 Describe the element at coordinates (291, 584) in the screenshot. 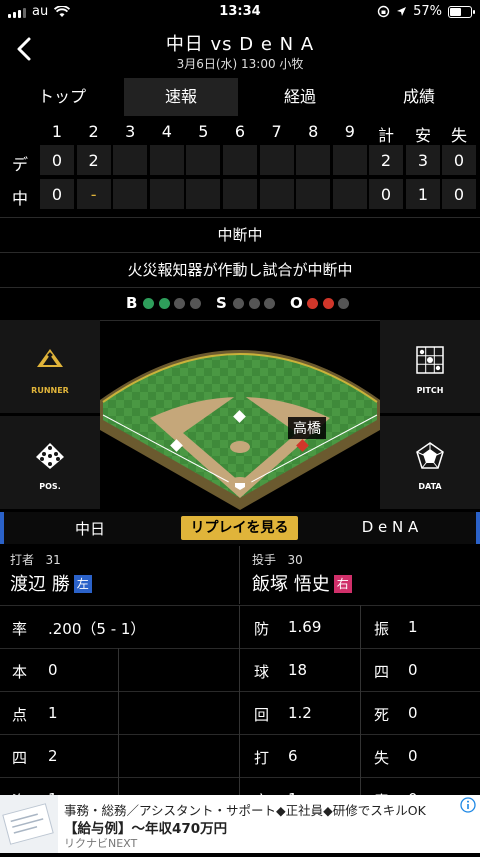

I see `pitcher-name: 飯塚 悟史` at that location.